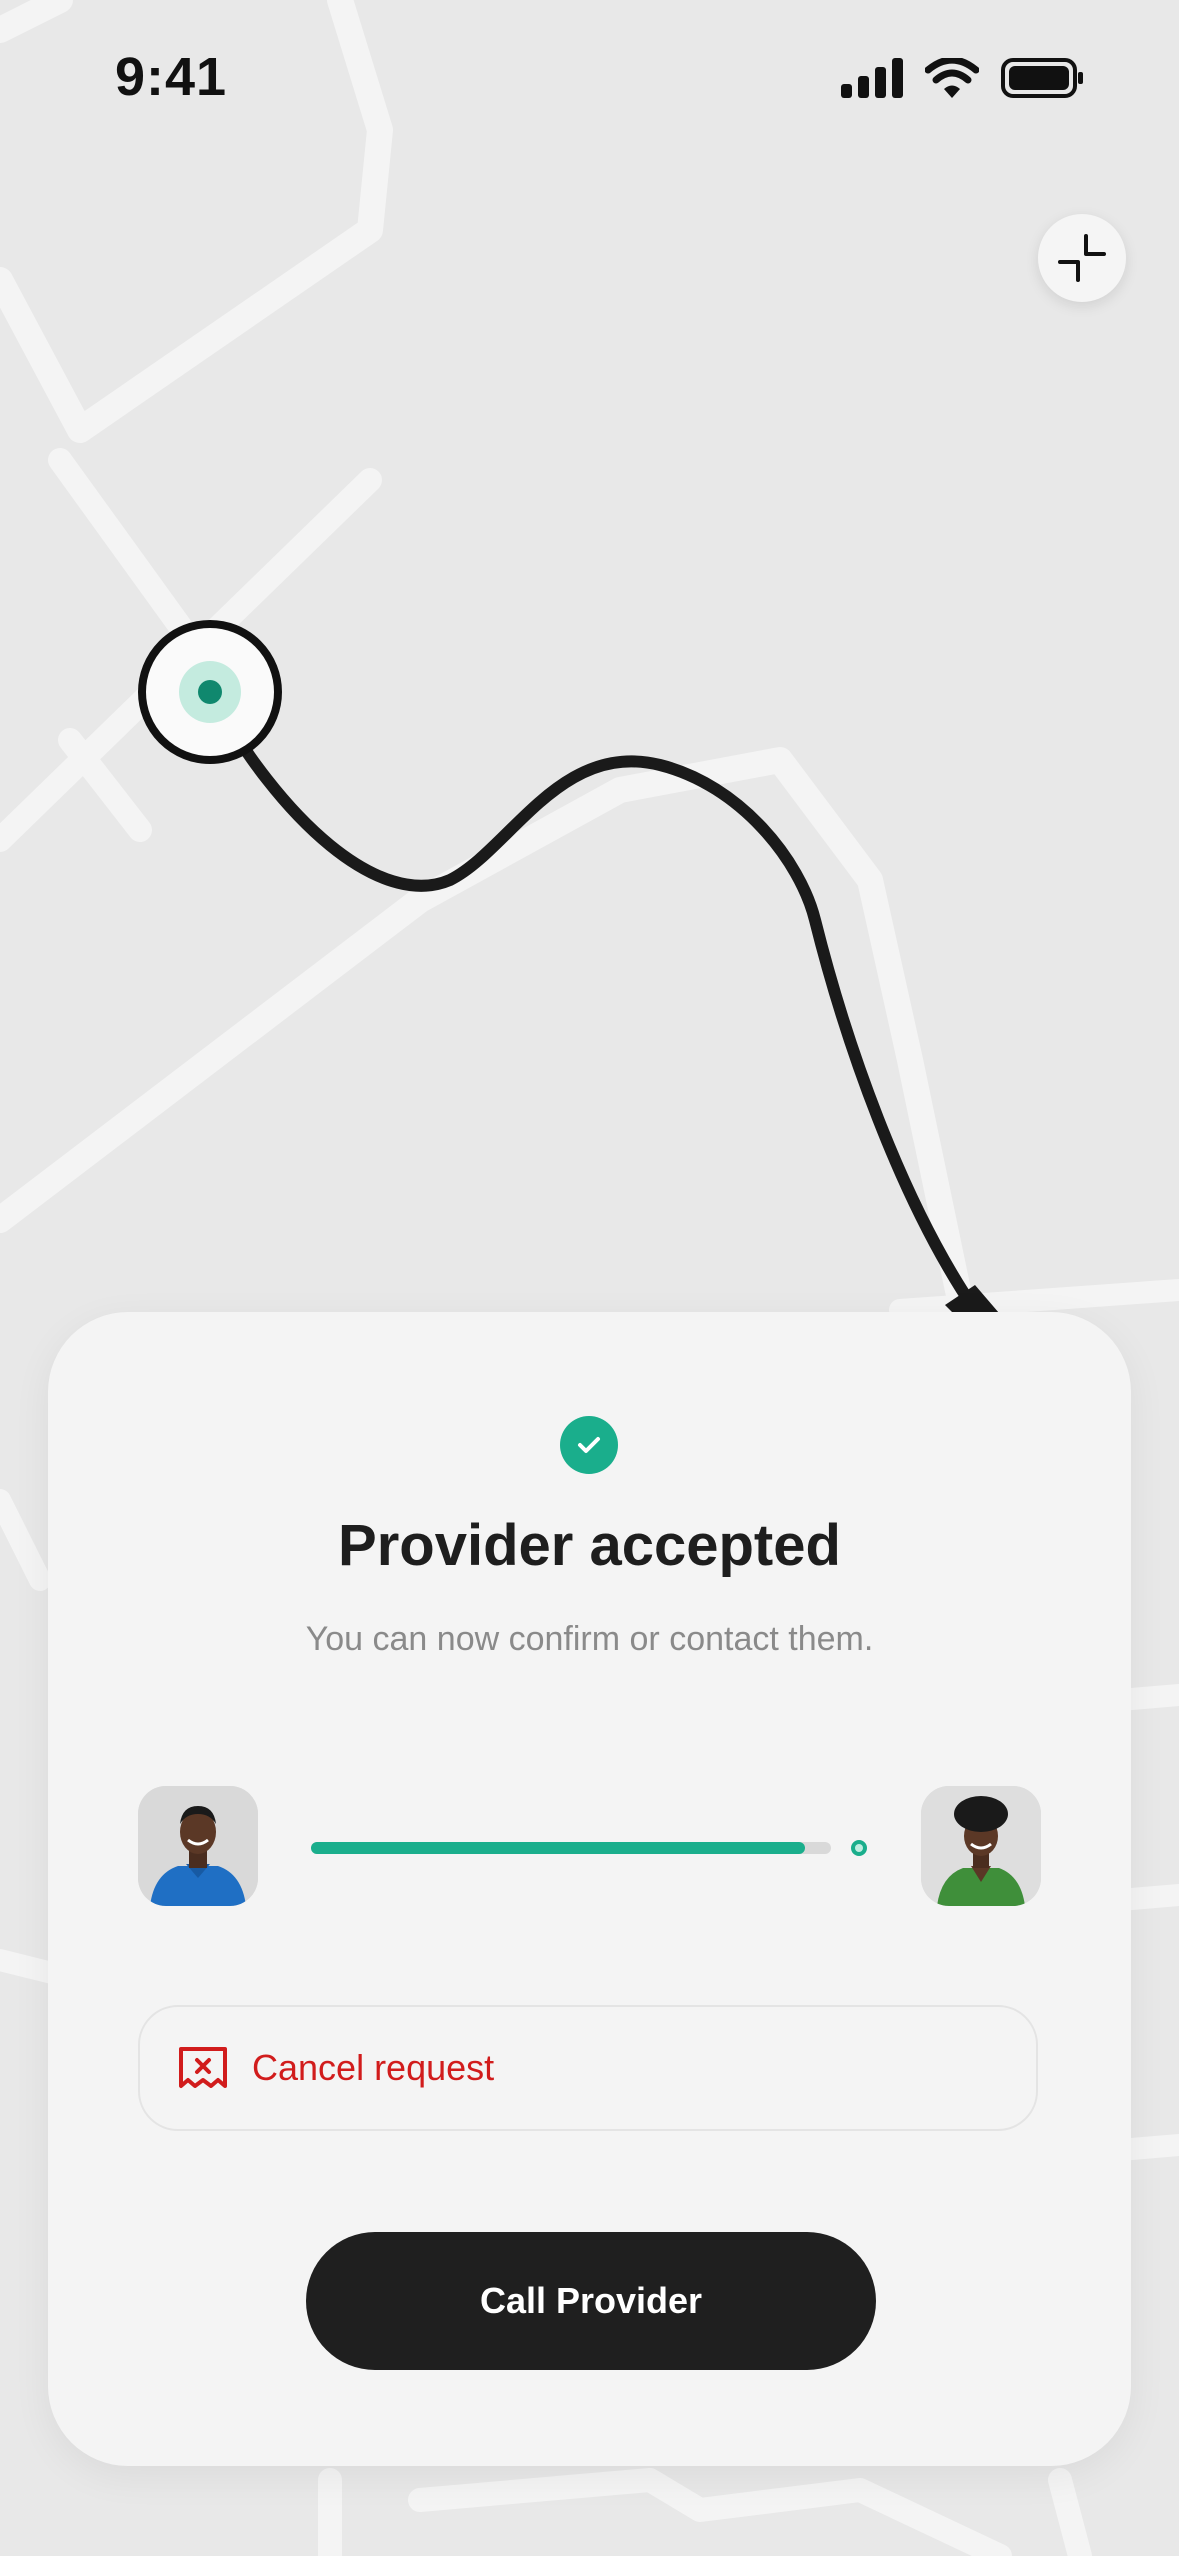 This screenshot has width=1179, height=2556. What do you see at coordinates (591, 2301) in the screenshot?
I see `call-provider-button: Call Provider` at bounding box center [591, 2301].